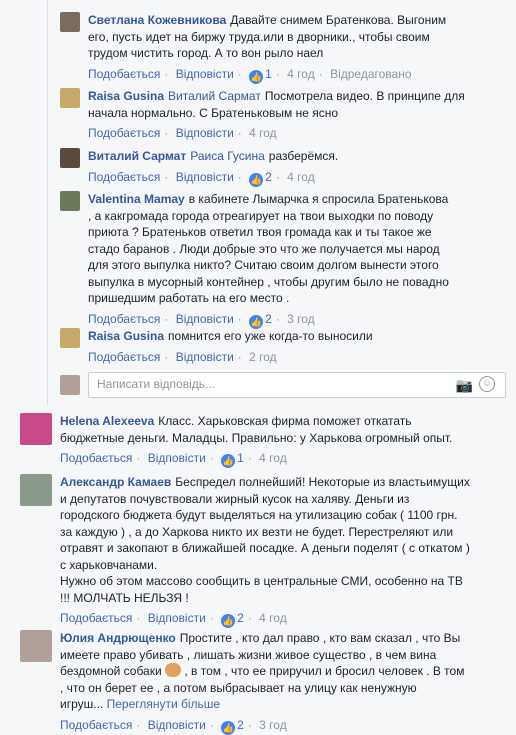 The image size is (516, 735). I want to click on reply-text: разберёмся., so click(303, 156).